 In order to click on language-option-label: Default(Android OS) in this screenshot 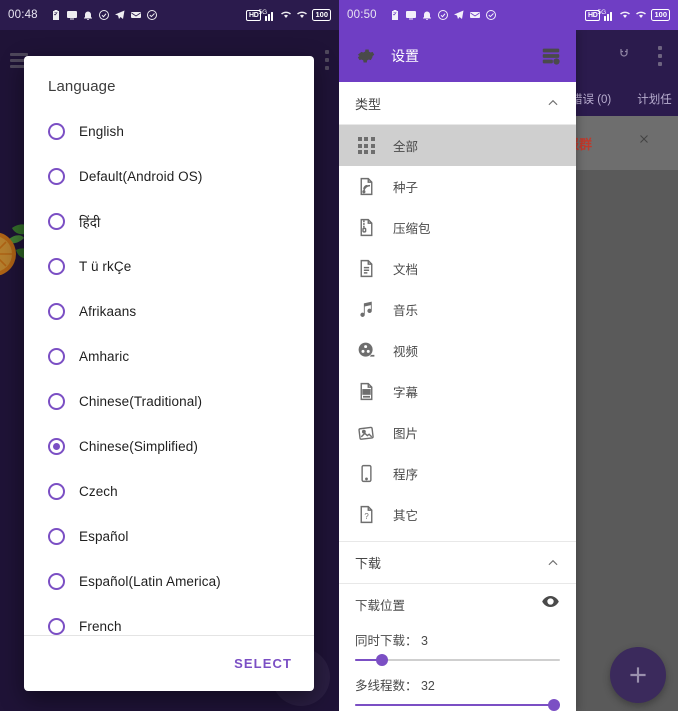, I will do `click(141, 176)`.